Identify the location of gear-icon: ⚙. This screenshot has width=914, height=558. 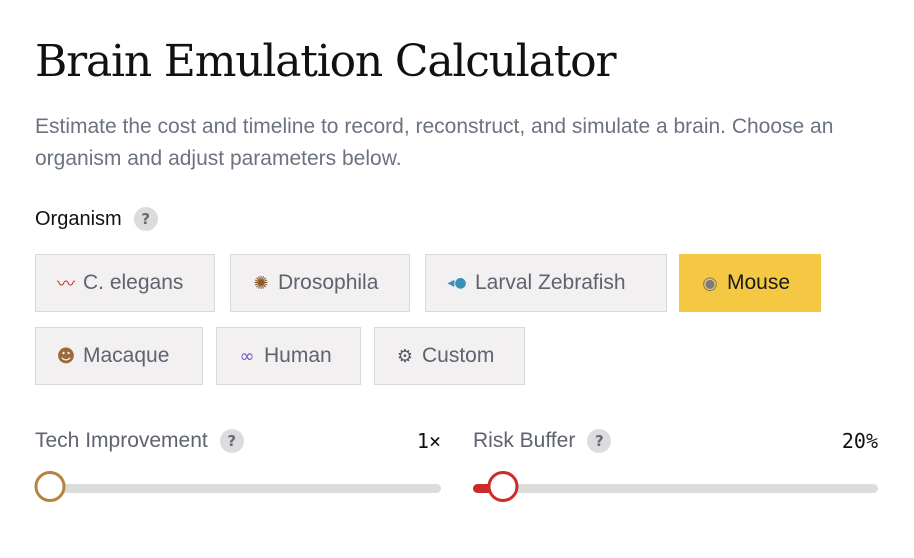
(405, 356).